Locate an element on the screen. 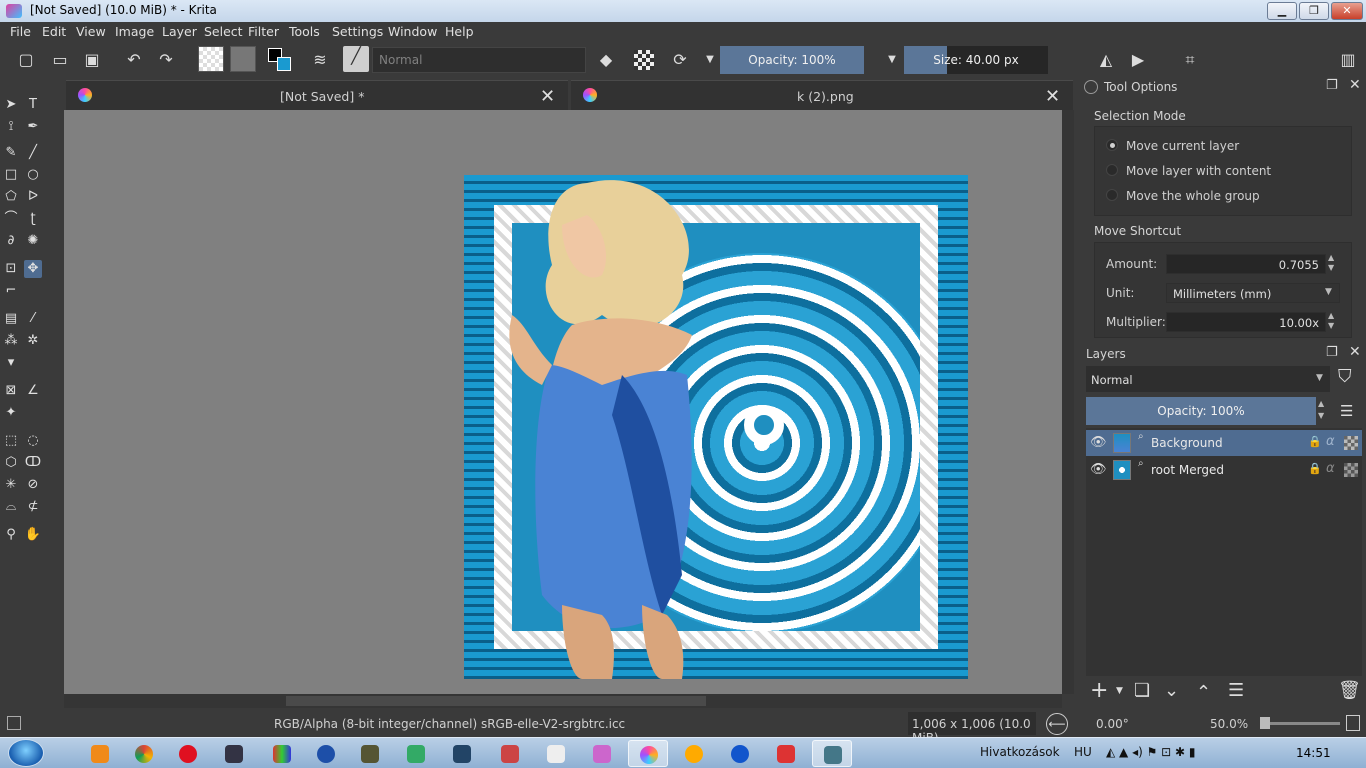  fullscreen-icon is located at coordinates (1353, 723).